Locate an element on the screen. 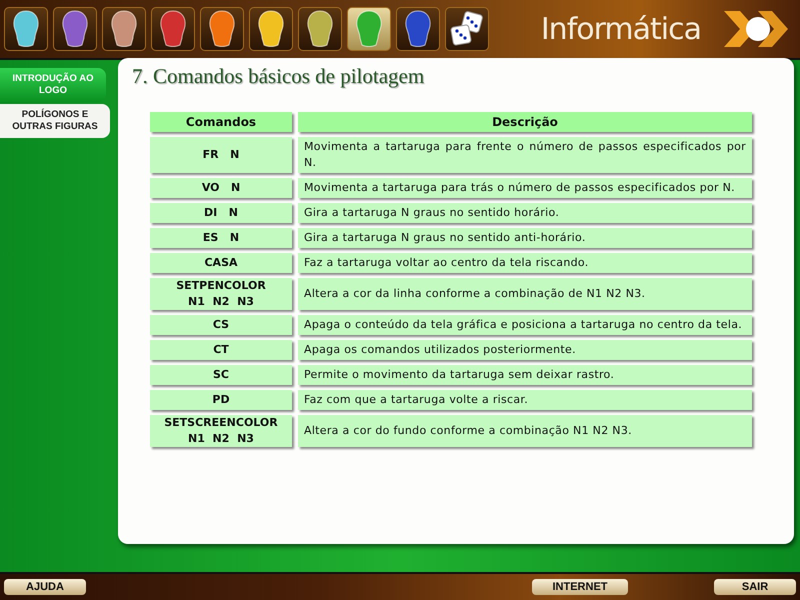 Image resolution: width=800 pixels, height=600 pixels. description-cell: Apaga o conteúdo da tela gráfica e posiciona a tartaruga no centro da tela. is located at coordinates (525, 325).